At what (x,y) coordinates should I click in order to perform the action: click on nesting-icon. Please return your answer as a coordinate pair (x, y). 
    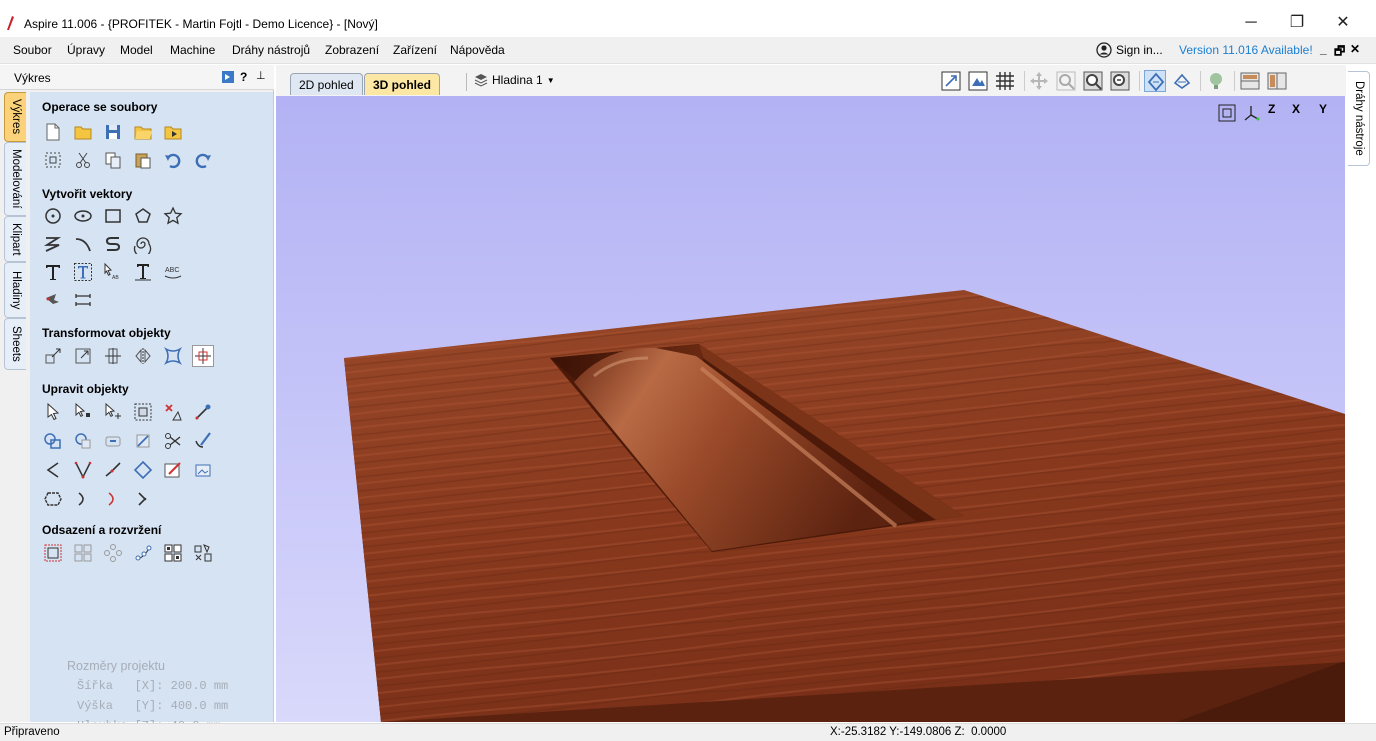
    Looking at the image, I should click on (173, 553).